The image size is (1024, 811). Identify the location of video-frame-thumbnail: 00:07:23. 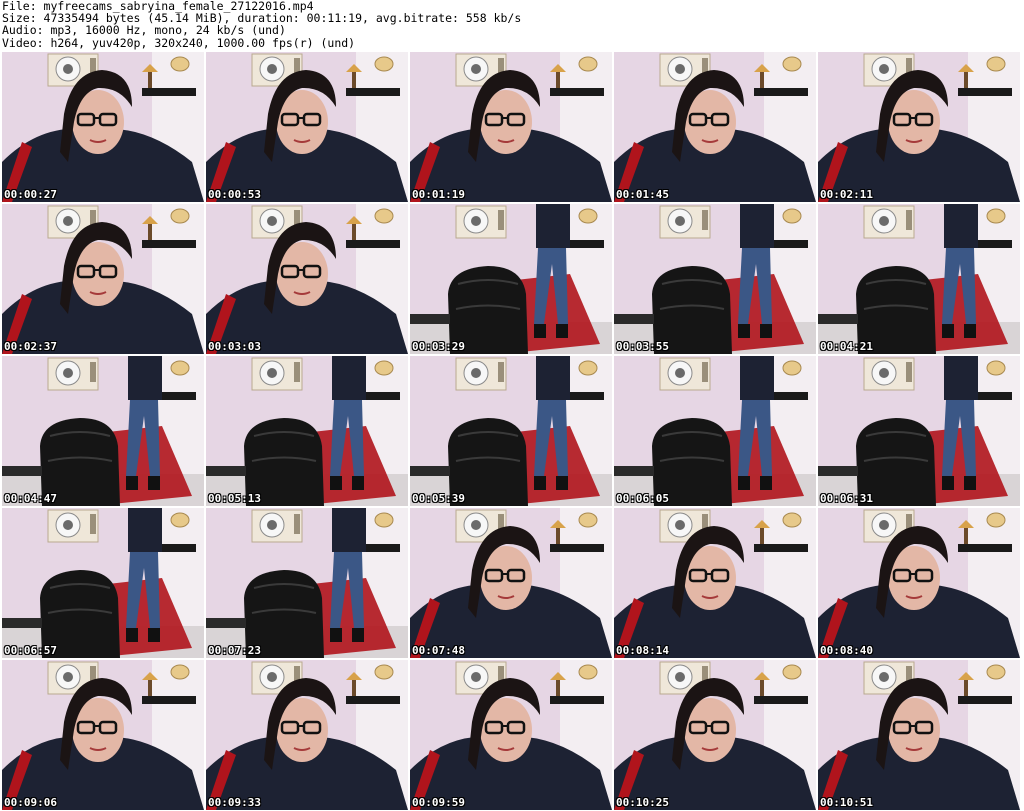
(307, 583).